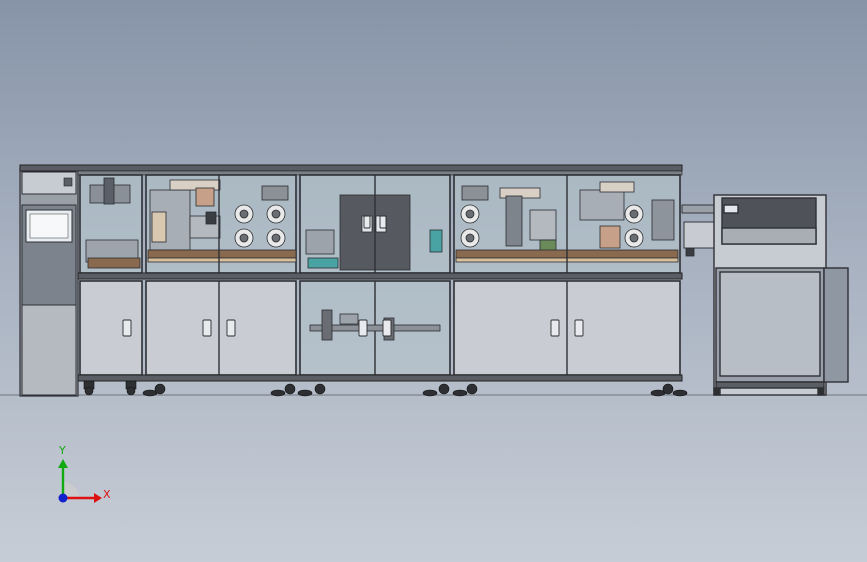 The width and height of the screenshot is (867, 562). Describe the element at coordinates (84, 473) in the screenshot. I see `axis-triad: Y X` at that location.